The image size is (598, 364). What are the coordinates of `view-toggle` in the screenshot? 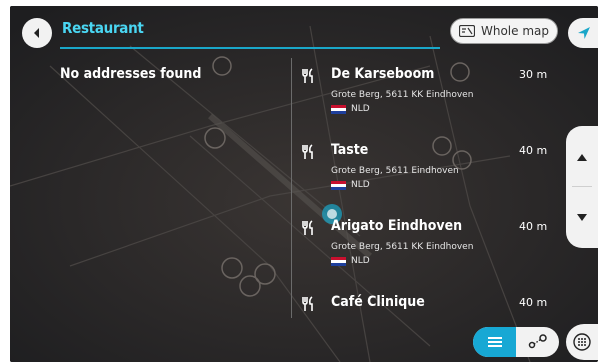 It's located at (516, 342).